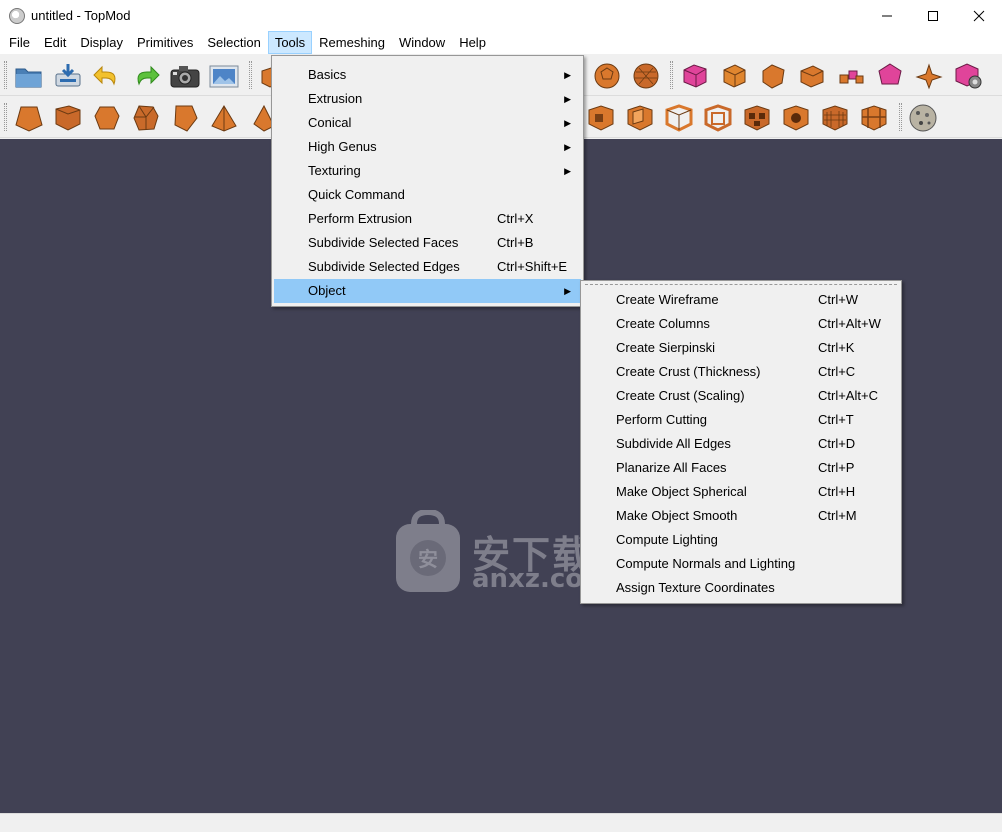 The width and height of the screenshot is (1002, 832). Describe the element at coordinates (837, 515) in the screenshot. I see `menu-item-shortcut: Ctrl+M` at that location.